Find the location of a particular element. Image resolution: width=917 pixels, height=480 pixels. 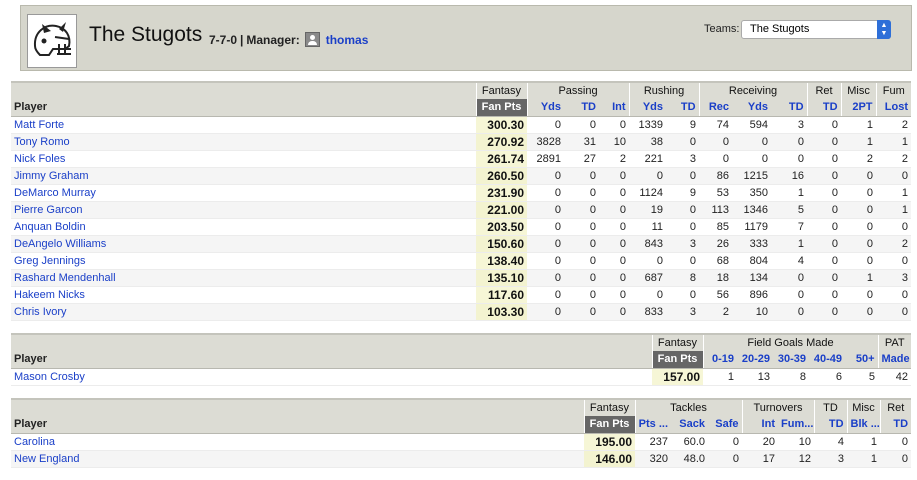

col-pass-int: Int is located at coordinates (614, 108).